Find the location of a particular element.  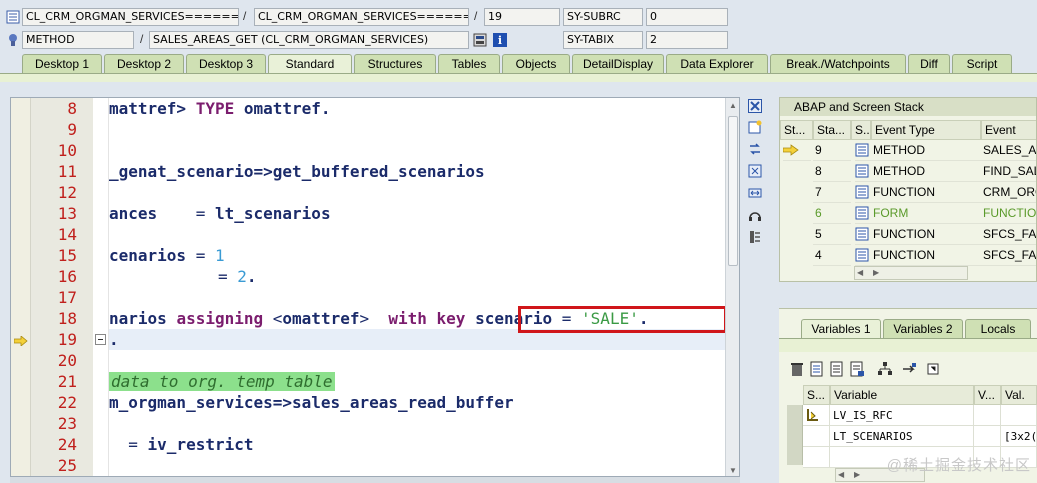

code-line-24: = iv_restrict is located at coordinates (181, 444).